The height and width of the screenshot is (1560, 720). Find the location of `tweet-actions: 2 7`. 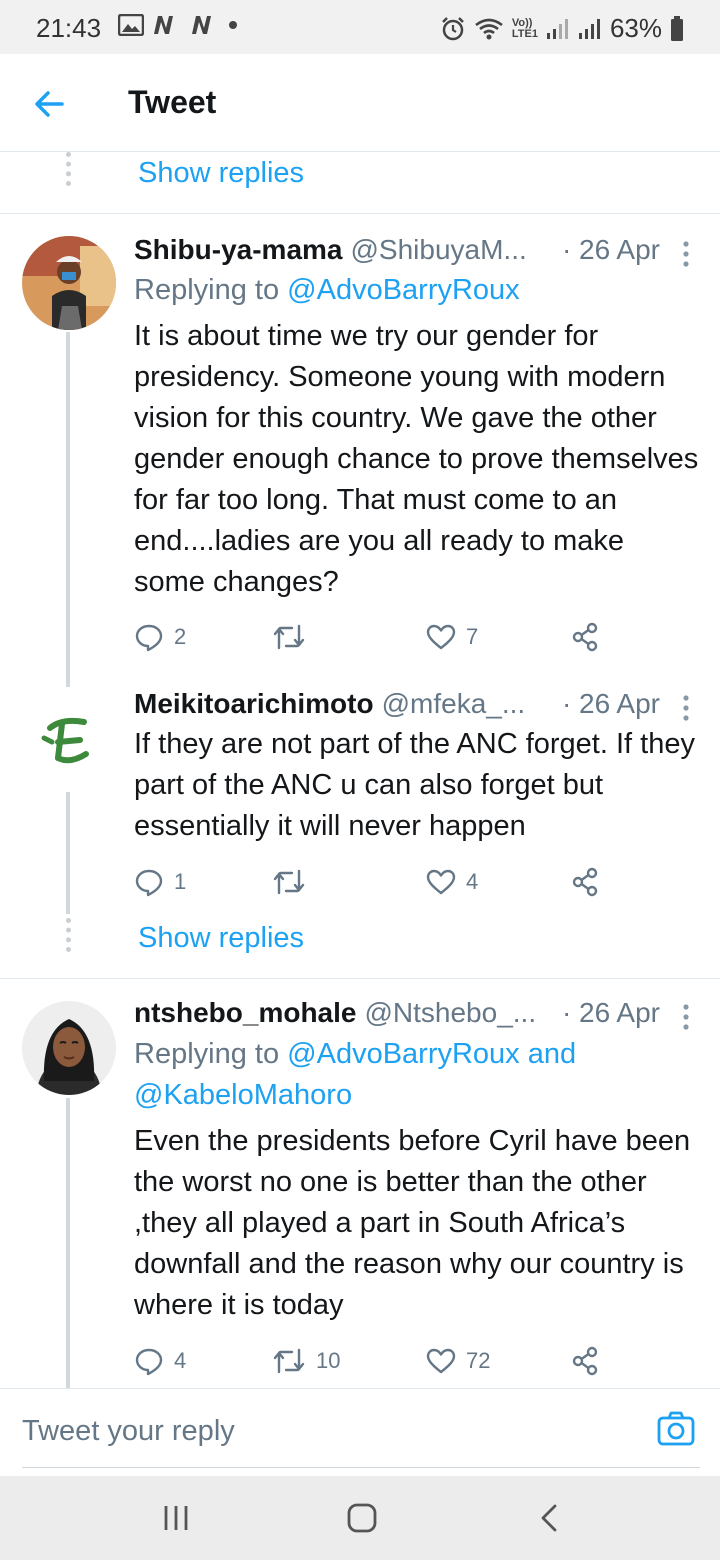

tweet-actions: 2 7 is located at coordinates (374, 637).